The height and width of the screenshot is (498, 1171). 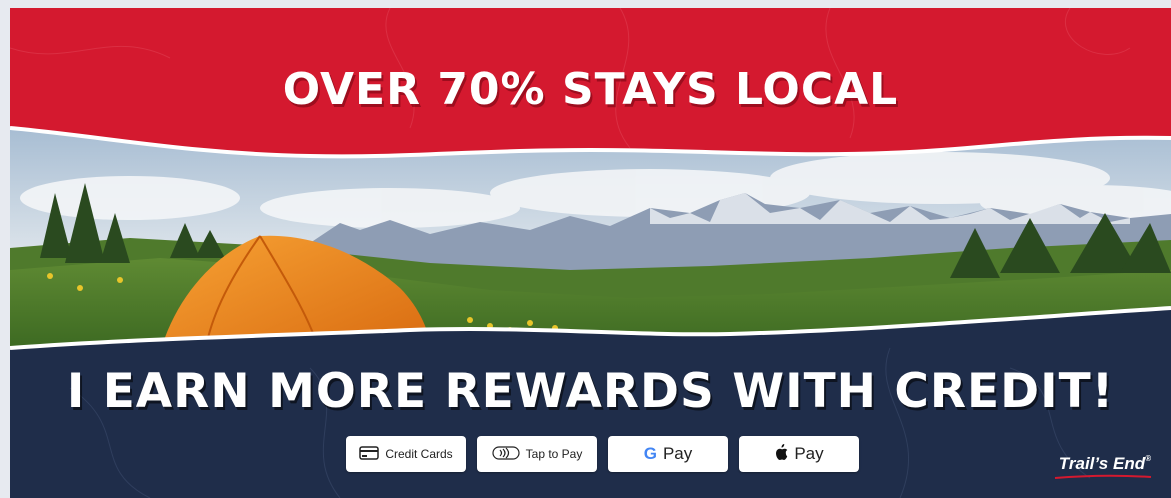 I want to click on contactless-icon, so click(x=506, y=454).